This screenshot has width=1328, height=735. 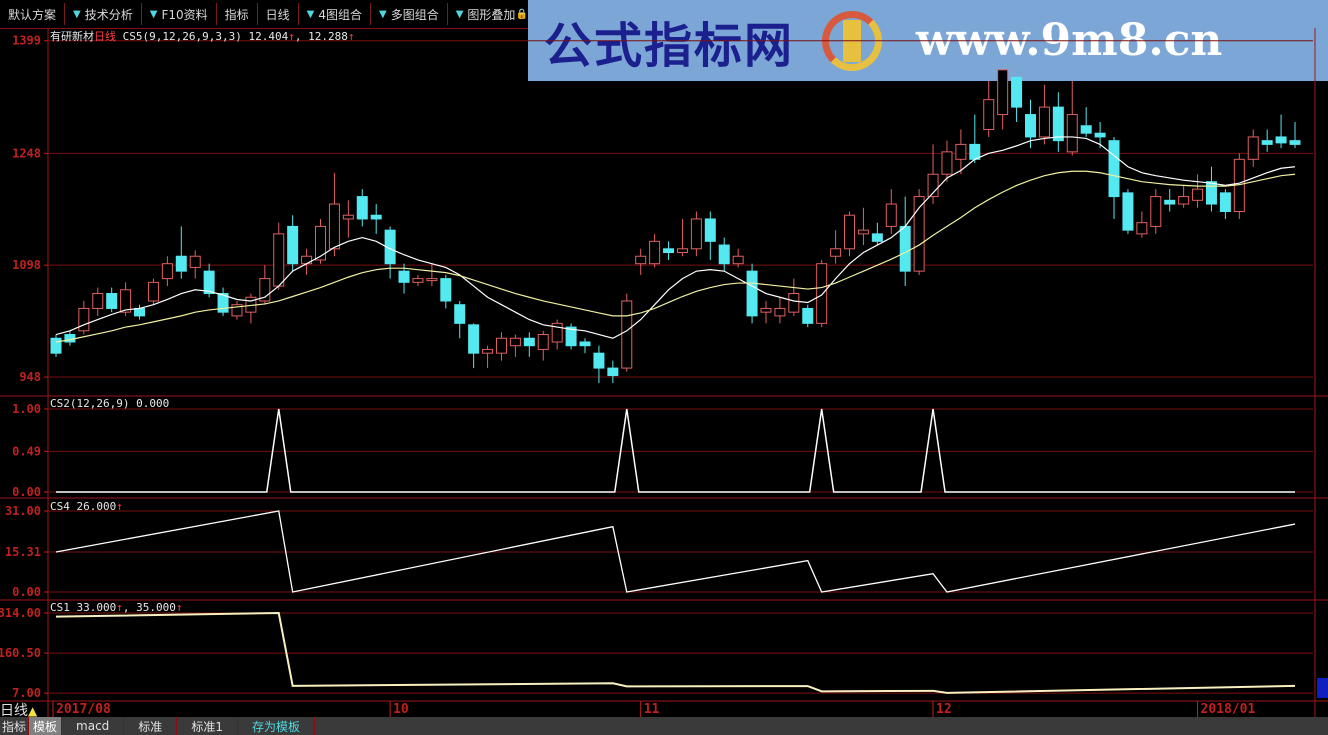 I want to click on volume-marker, so click(x=1322, y=688).